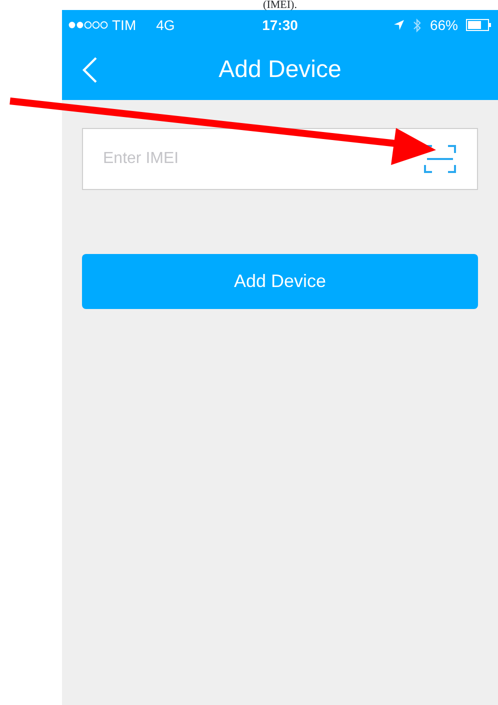  What do you see at coordinates (417, 25) in the screenshot?
I see `bluetooth-icon` at bounding box center [417, 25].